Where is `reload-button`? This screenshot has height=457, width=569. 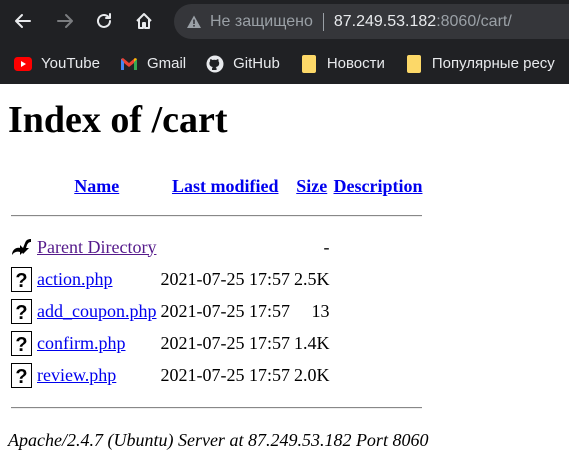 reload-button is located at coordinates (104, 21).